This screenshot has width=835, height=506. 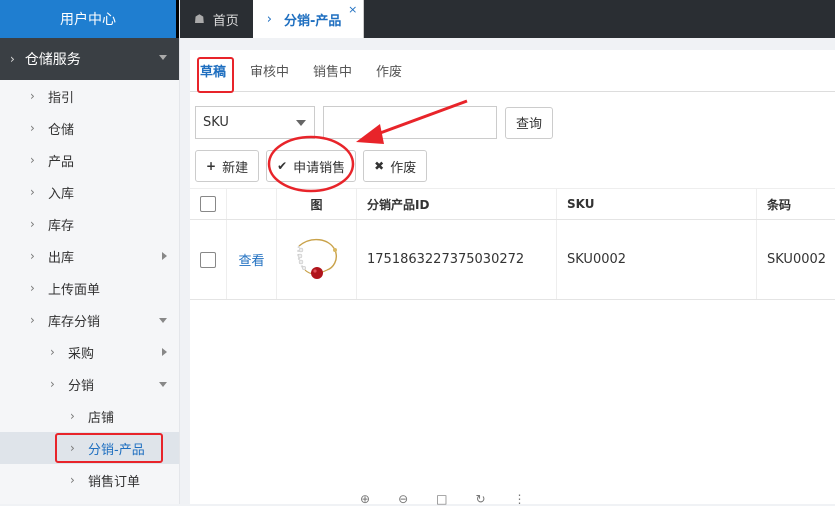 I want to click on sidebar-item-label: 指引, so click(x=61, y=98).